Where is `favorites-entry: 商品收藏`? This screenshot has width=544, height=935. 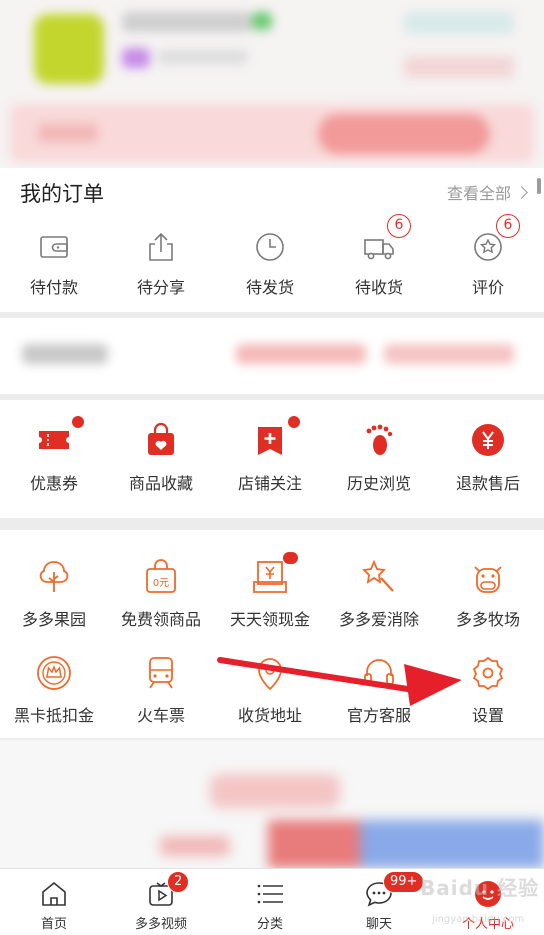 favorites-entry: 商品收藏 is located at coordinates (161, 465).